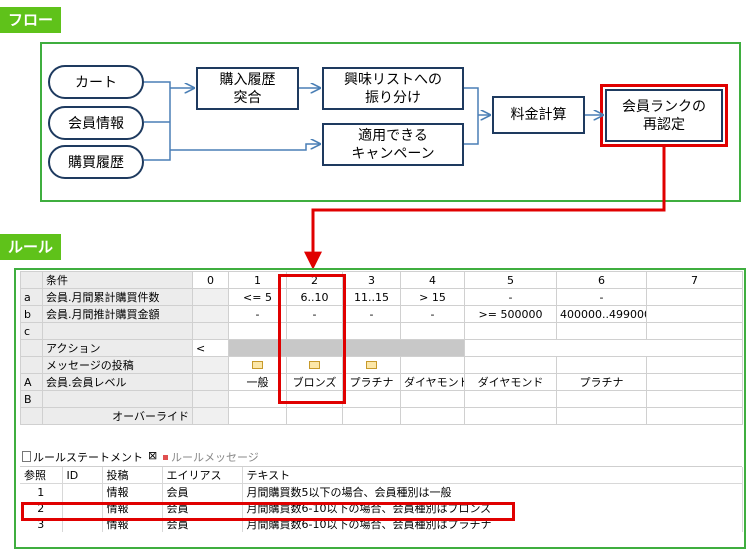  What do you see at coordinates (41, 475) in the screenshot?
I see `column-header: 参照` at bounding box center [41, 475].